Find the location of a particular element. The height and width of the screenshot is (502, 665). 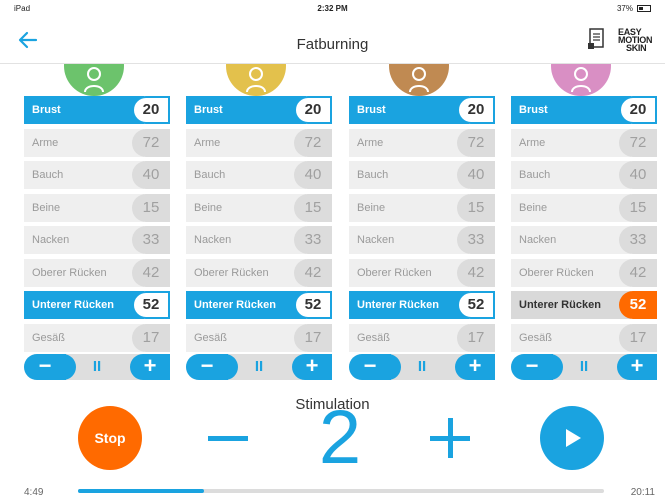

battery-indicator: 37% is located at coordinates (634, 8).